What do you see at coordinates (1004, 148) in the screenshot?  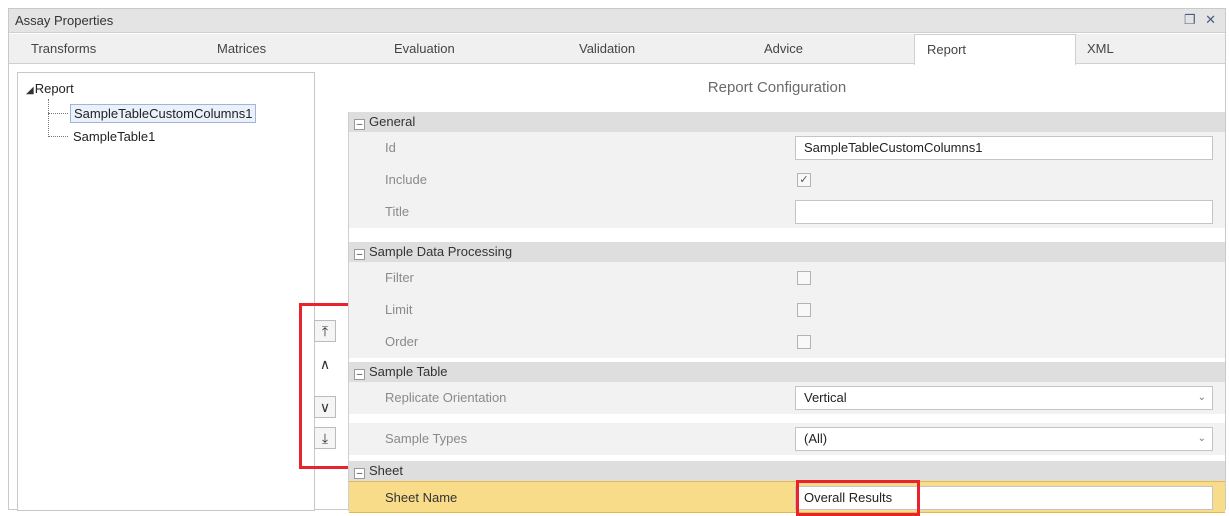 I see `id-field: SampleTableCustomColumns1` at bounding box center [1004, 148].